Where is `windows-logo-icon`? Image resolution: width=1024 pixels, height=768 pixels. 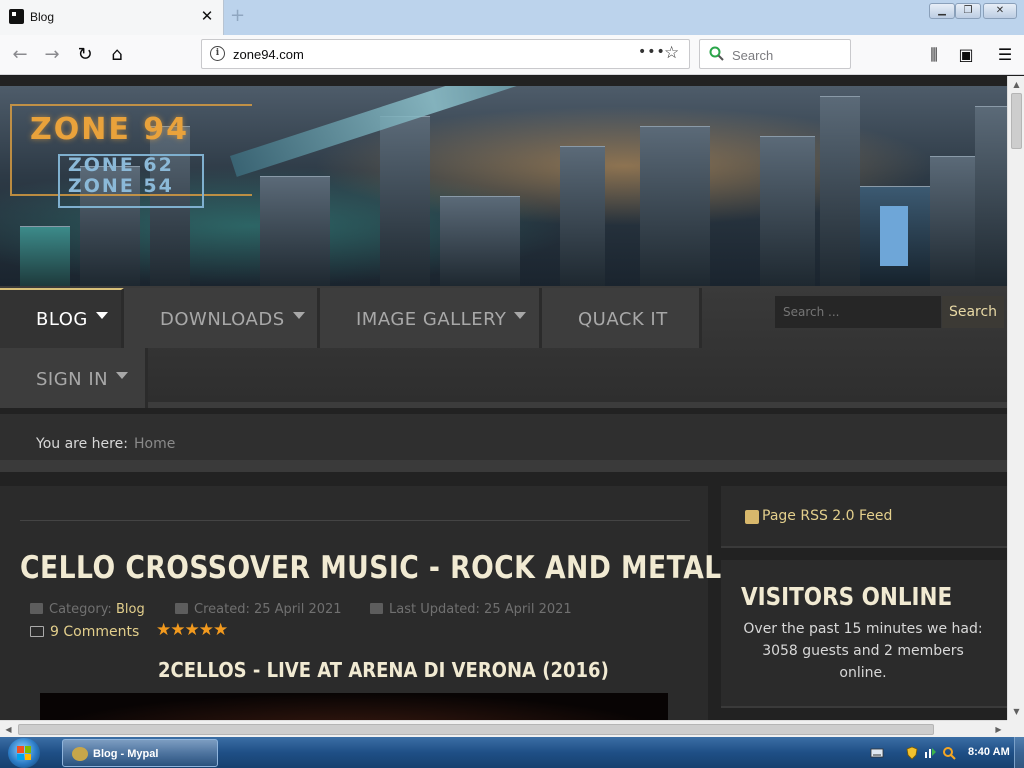
windows-logo-icon is located at coordinates (24, 753).